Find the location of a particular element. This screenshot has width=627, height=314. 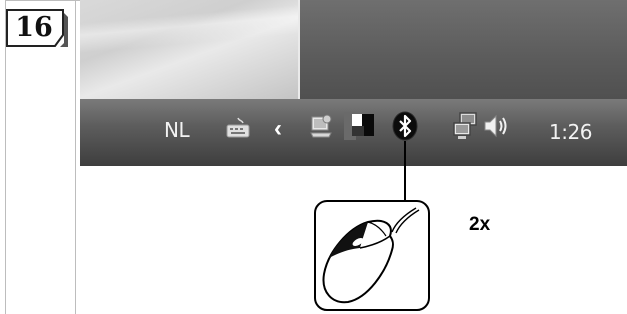

click-count-label: 2x is located at coordinates (480, 224).